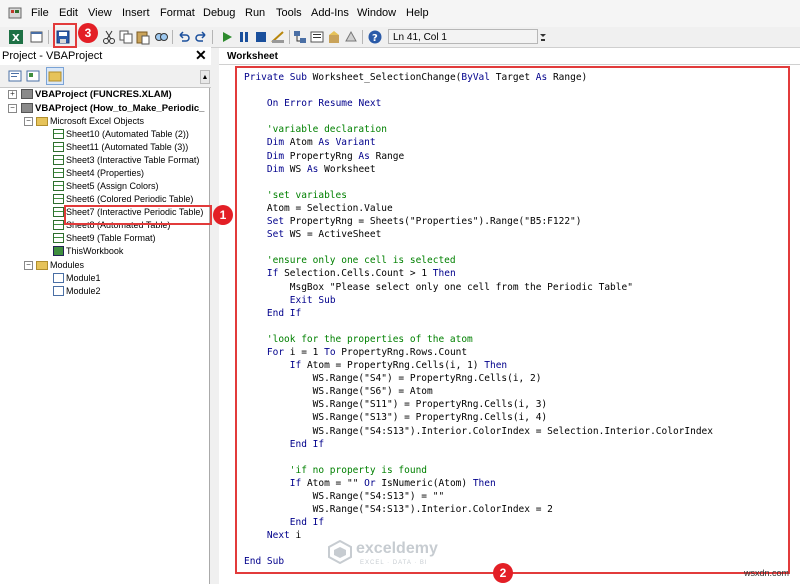  I want to click on menu-debug: Debug, so click(219, 13).